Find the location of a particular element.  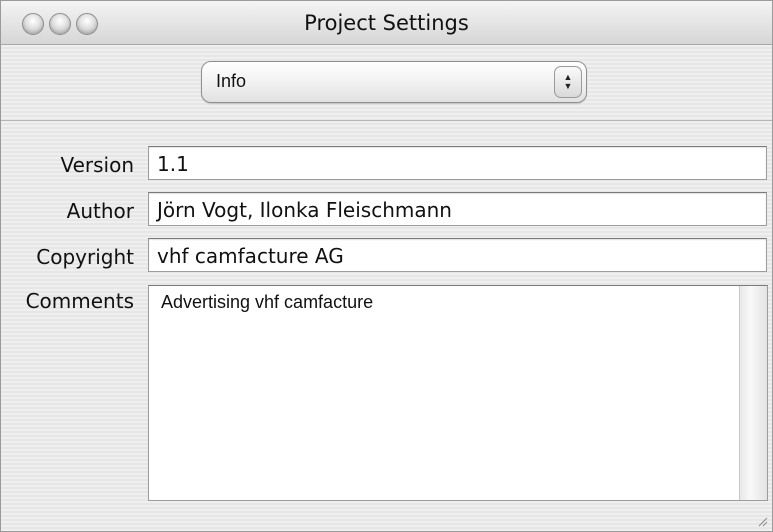

comments-text: Advertising vhf camfacture is located at coordinates (267, 302).